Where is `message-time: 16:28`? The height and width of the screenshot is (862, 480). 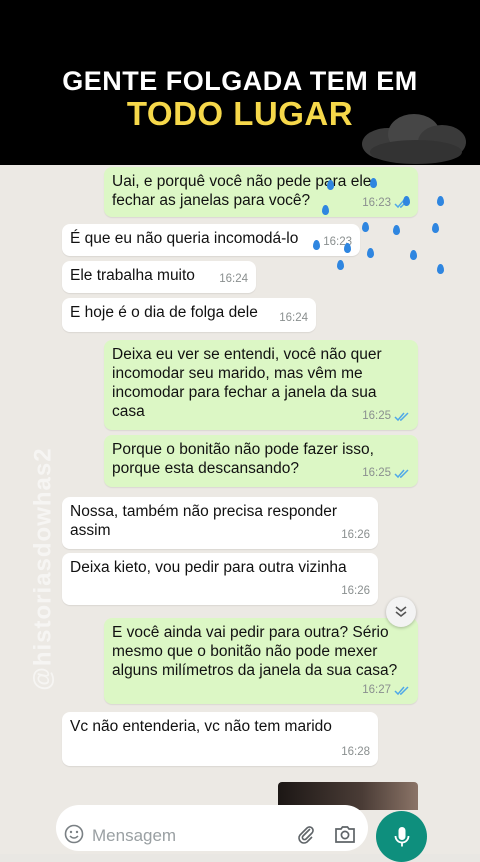
message-time: 16:28 is located at coordinates (355, 752).